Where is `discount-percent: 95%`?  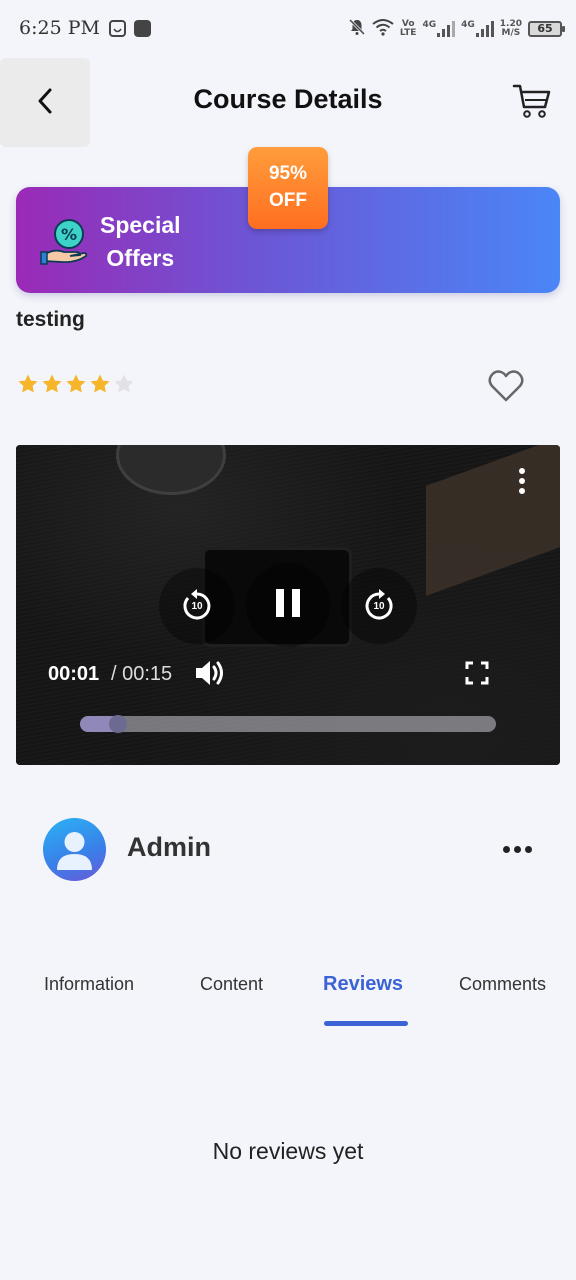 discount-percent: 95% is located at coordinates (288, 173).